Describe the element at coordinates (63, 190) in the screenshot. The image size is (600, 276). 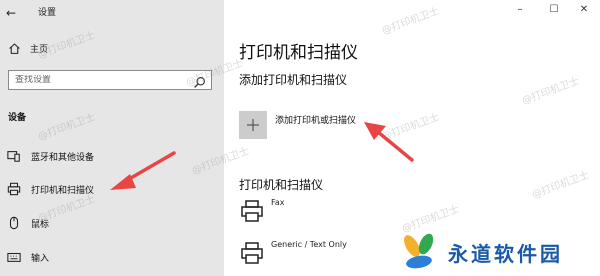
I see `sidebar-item-label: 打印机和扫描仪` at that location.